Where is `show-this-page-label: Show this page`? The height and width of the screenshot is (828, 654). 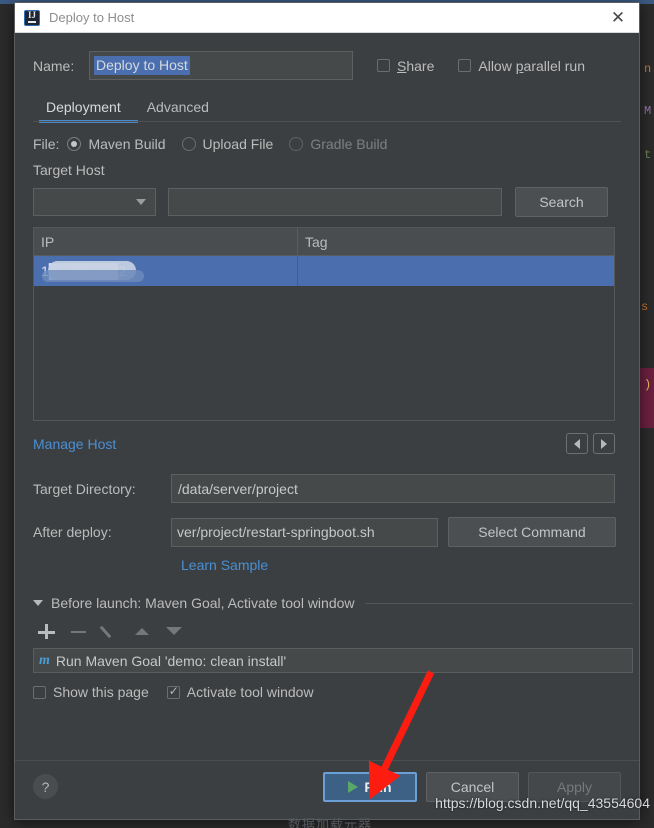
show-this-page-label: Show this page is located at coordinates (101, 692).